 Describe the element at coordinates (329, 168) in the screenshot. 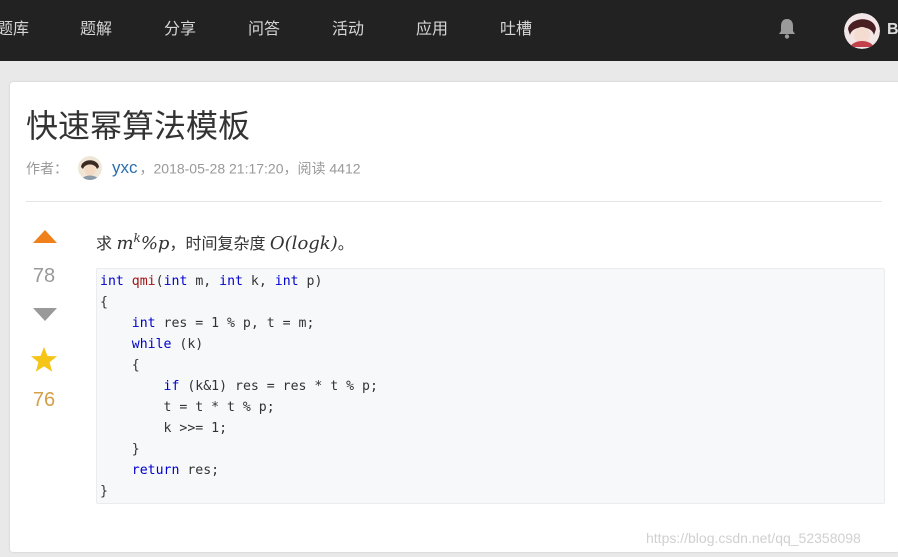

I see `read-count: 阅读 4412` at that location.